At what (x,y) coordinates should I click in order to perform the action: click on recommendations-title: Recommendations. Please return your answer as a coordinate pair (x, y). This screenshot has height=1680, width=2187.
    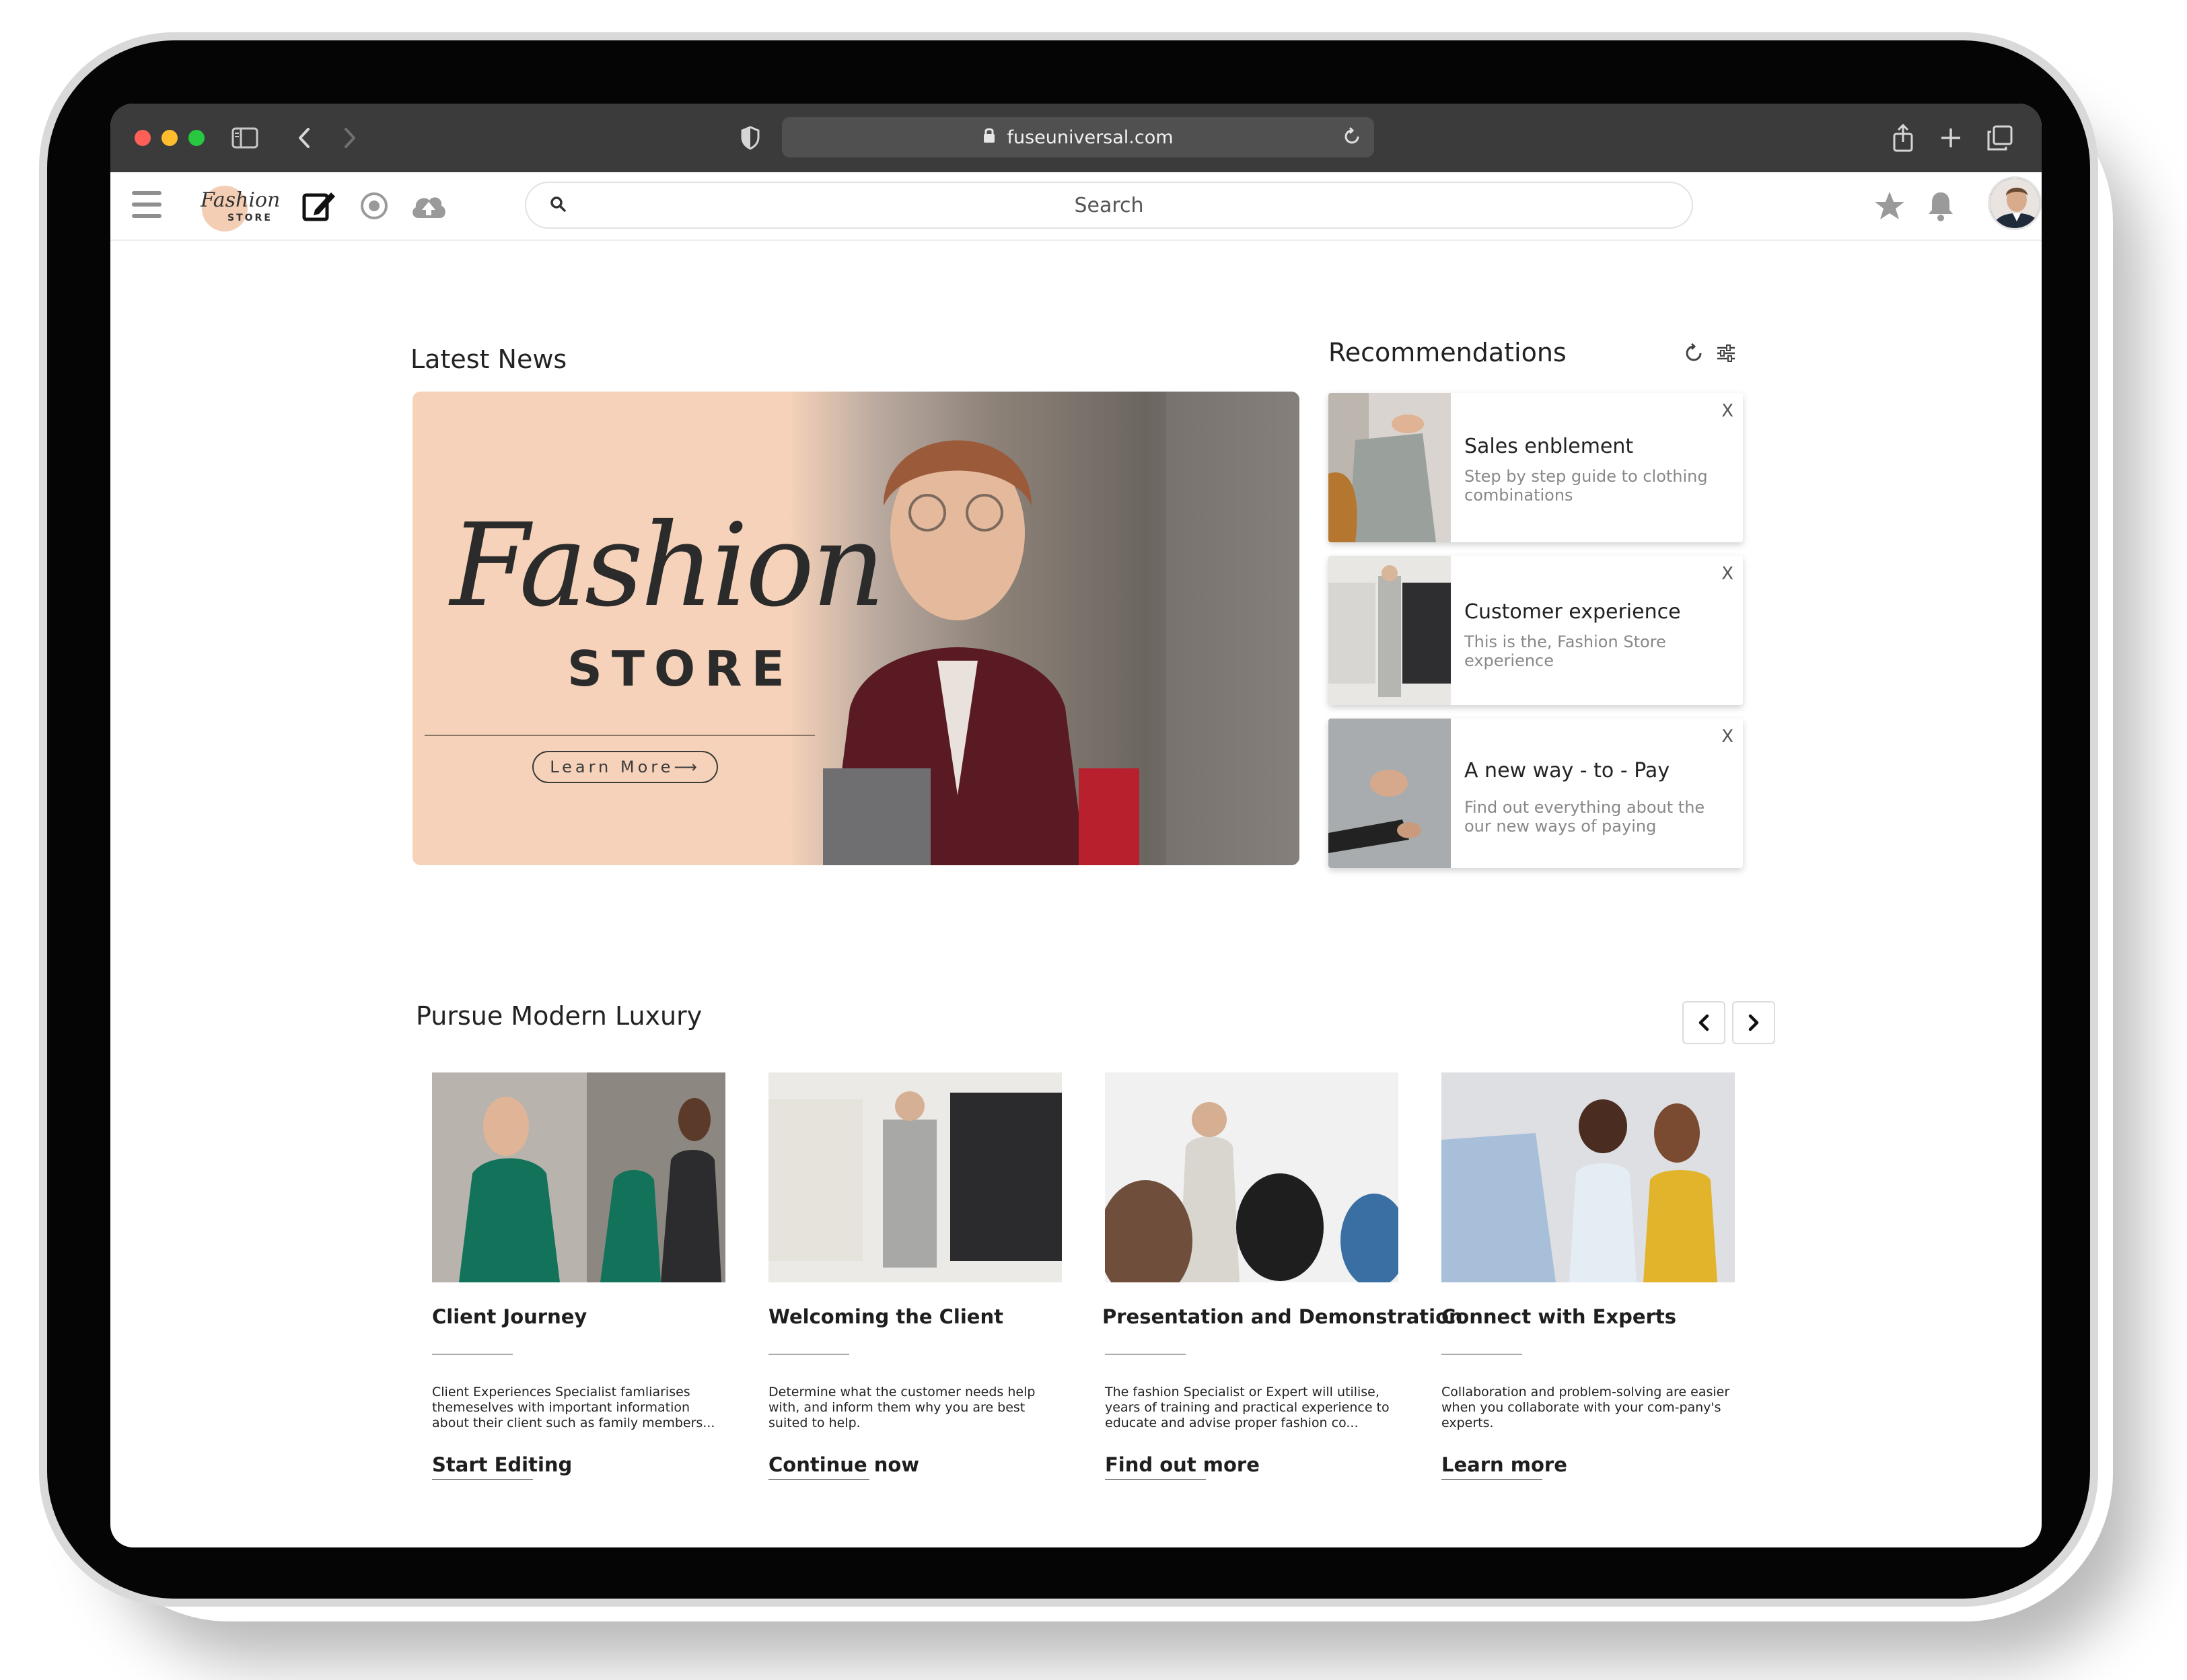
    Looking at the image, I should click on (1447, 352).